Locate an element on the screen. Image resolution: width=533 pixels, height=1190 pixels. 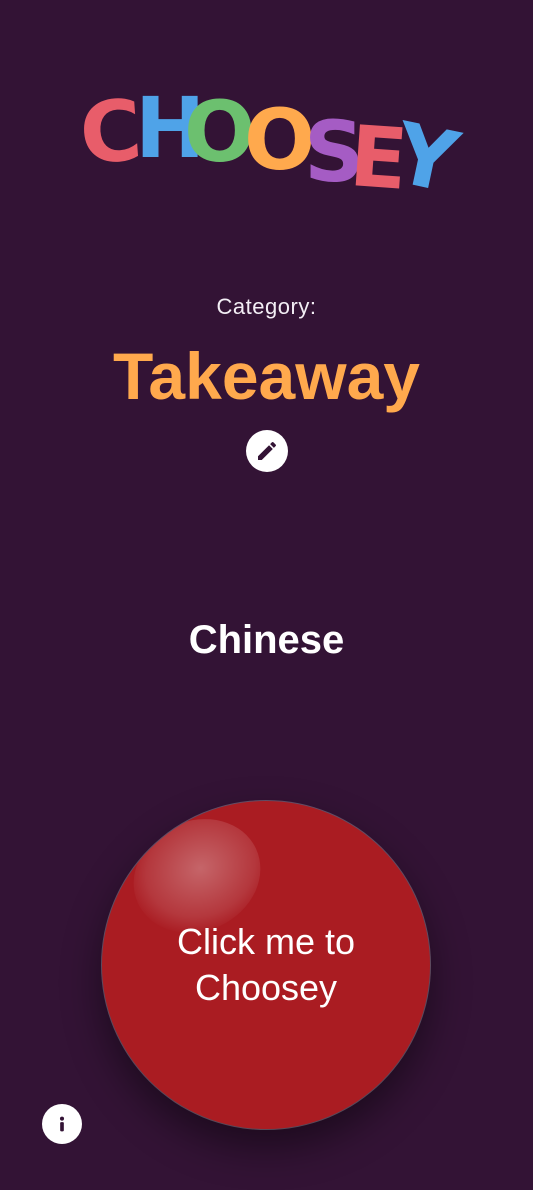
category-label: Category: is located at coordinates (266, 306).